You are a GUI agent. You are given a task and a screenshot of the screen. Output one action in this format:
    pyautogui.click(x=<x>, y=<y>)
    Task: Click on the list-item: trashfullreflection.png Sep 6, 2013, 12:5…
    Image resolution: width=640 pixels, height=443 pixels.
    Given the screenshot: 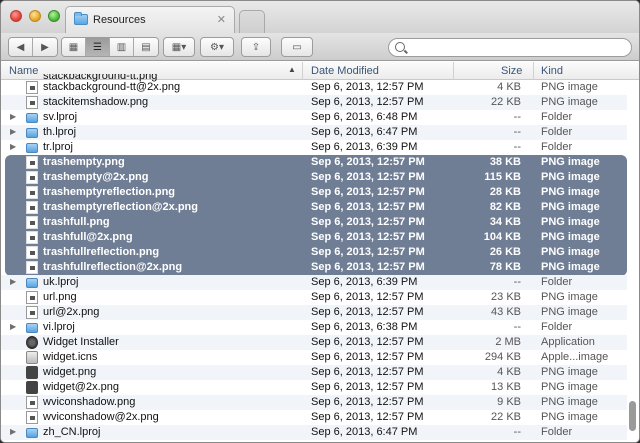 What is the action you would take?
    pyautogui.click(x=315, y=252)
    